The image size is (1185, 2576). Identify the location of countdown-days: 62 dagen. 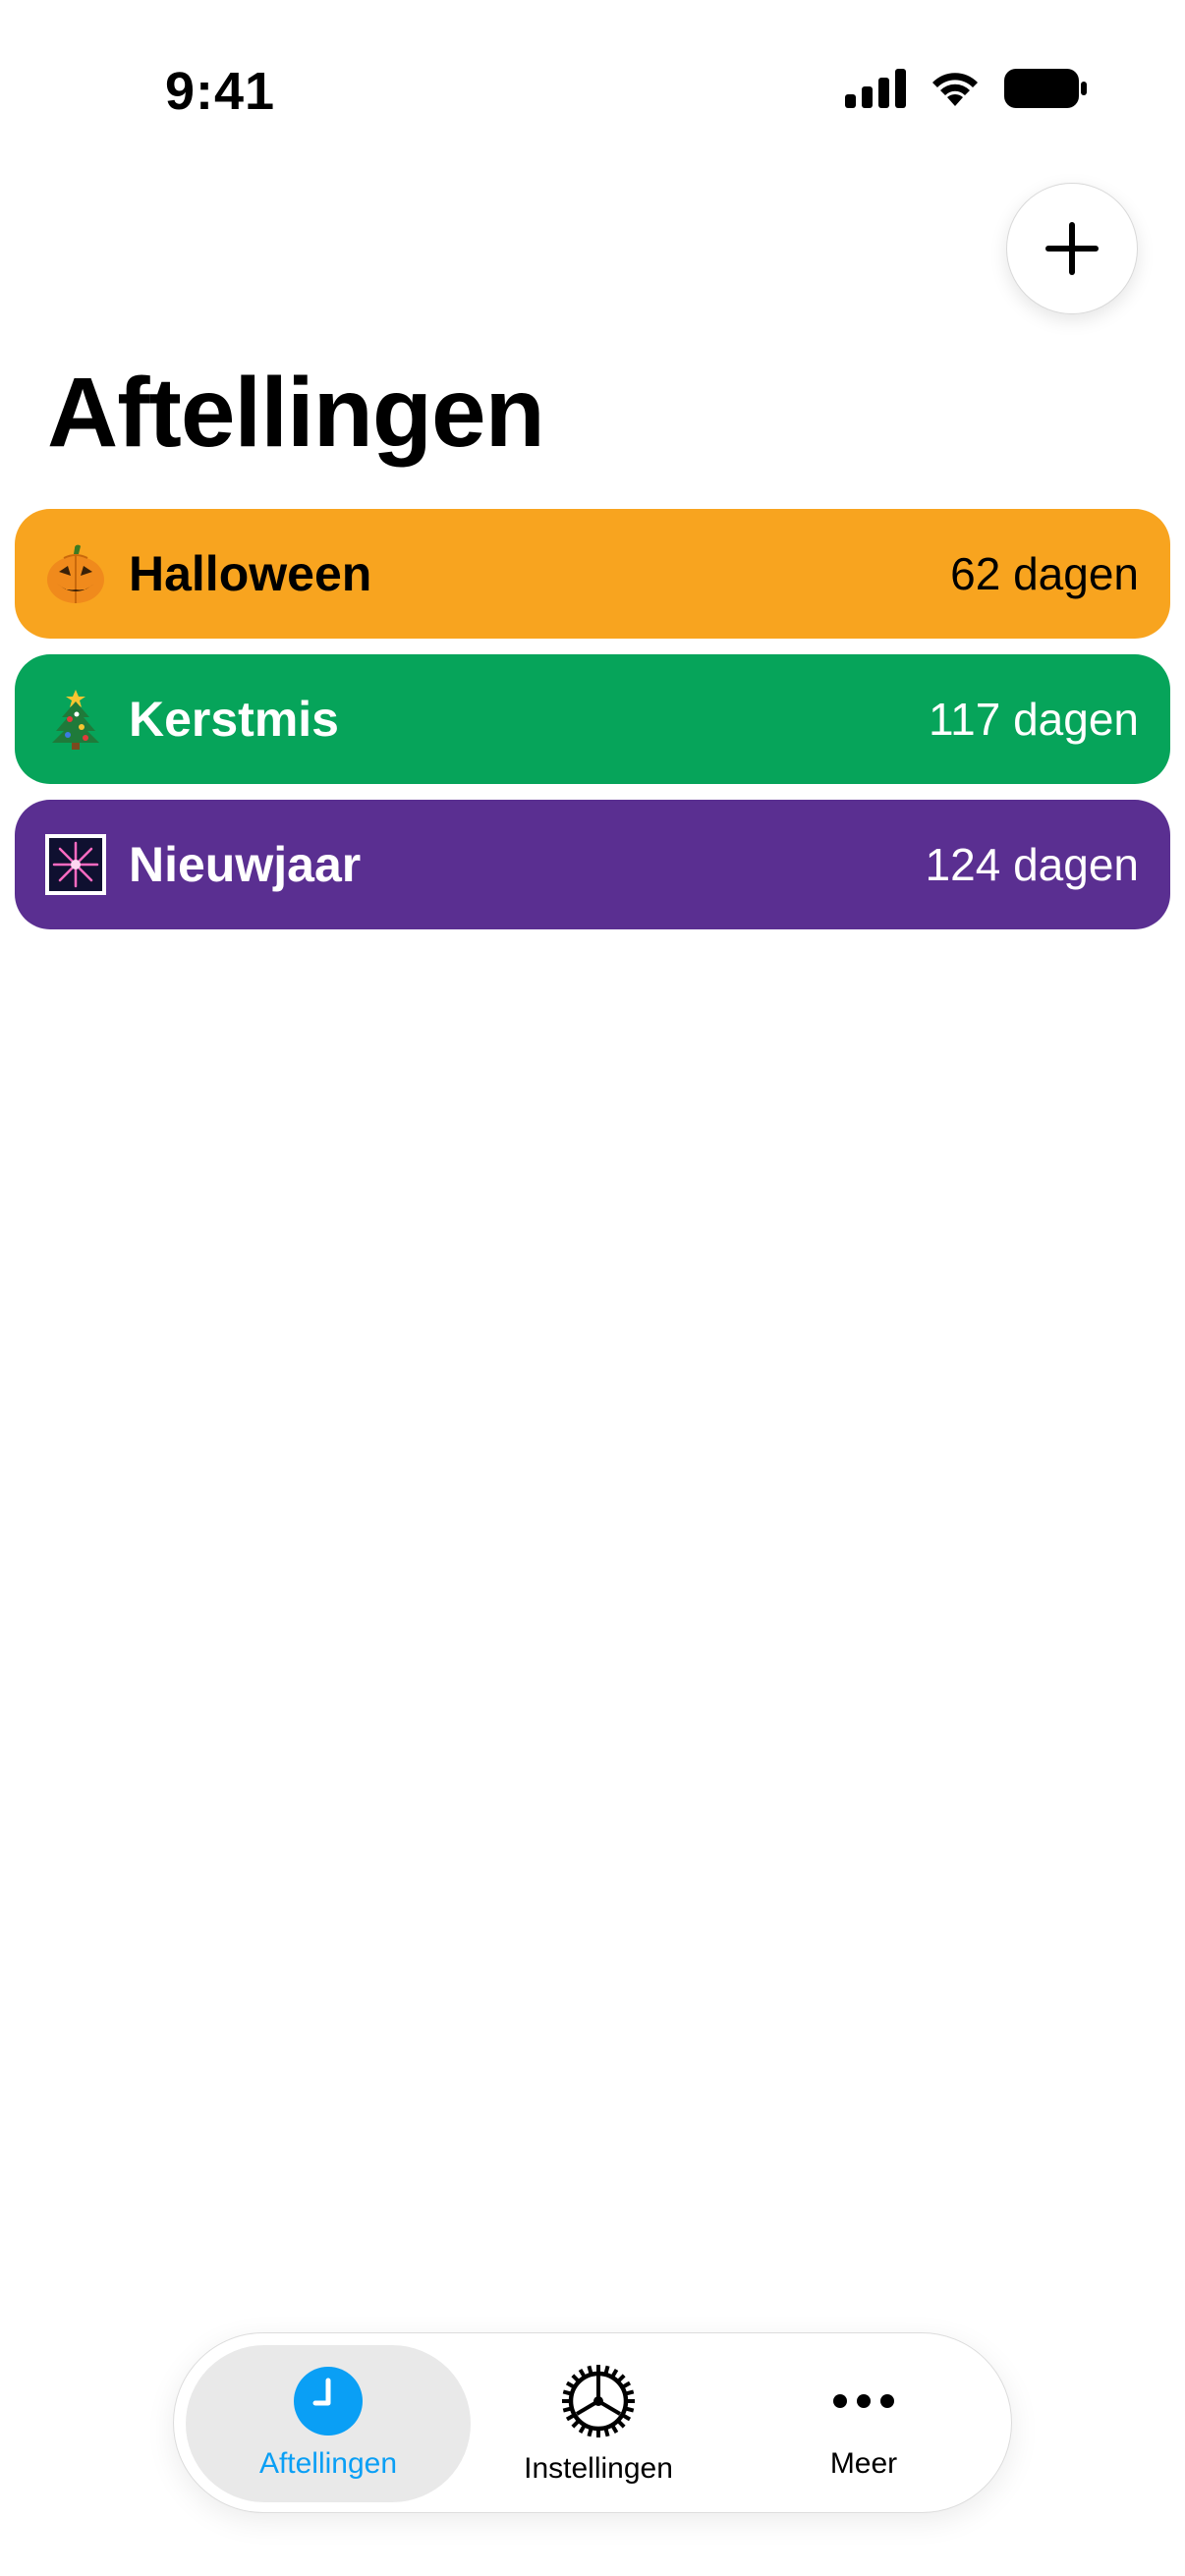
(1045, 573).